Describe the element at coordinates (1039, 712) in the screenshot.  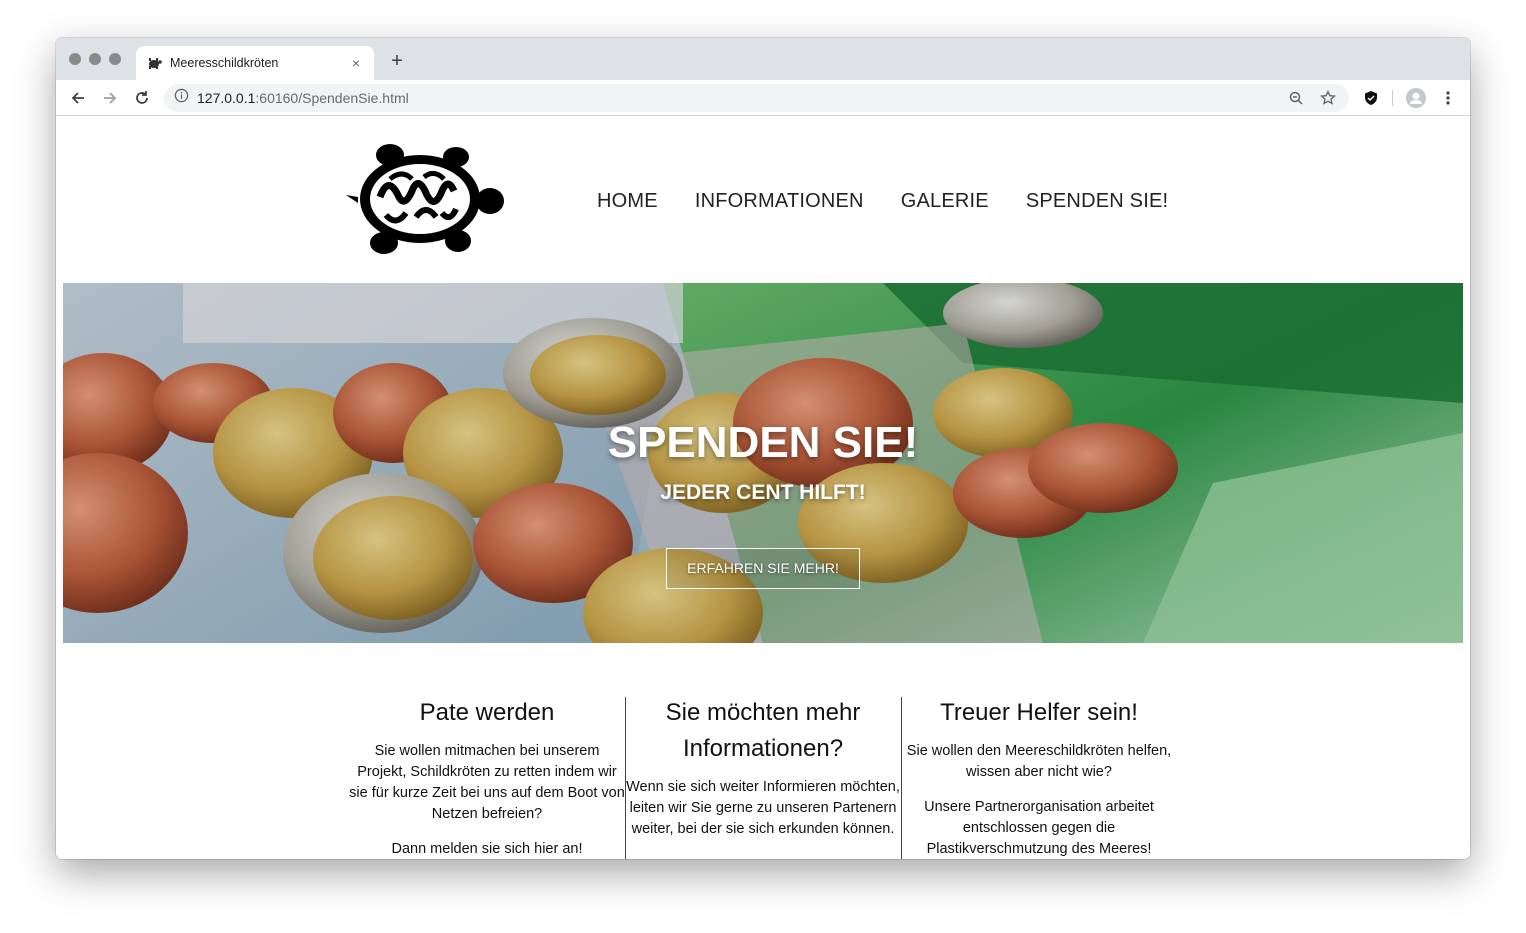
I see `column-heading: Treuer Helfer sein!` at that location.